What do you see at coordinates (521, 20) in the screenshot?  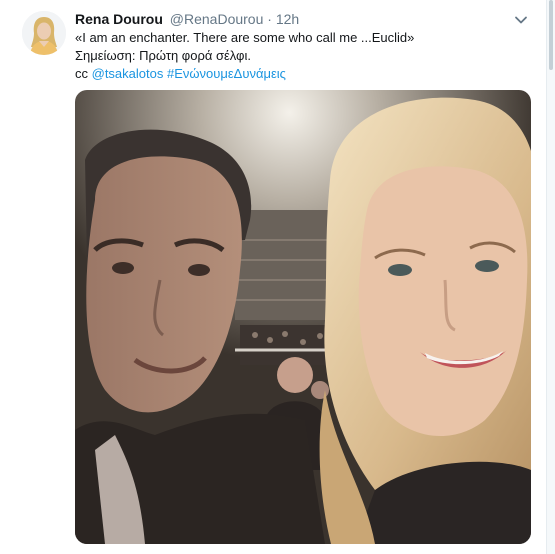 I see `chevron-down-icon` at bounding box center [521, 20].